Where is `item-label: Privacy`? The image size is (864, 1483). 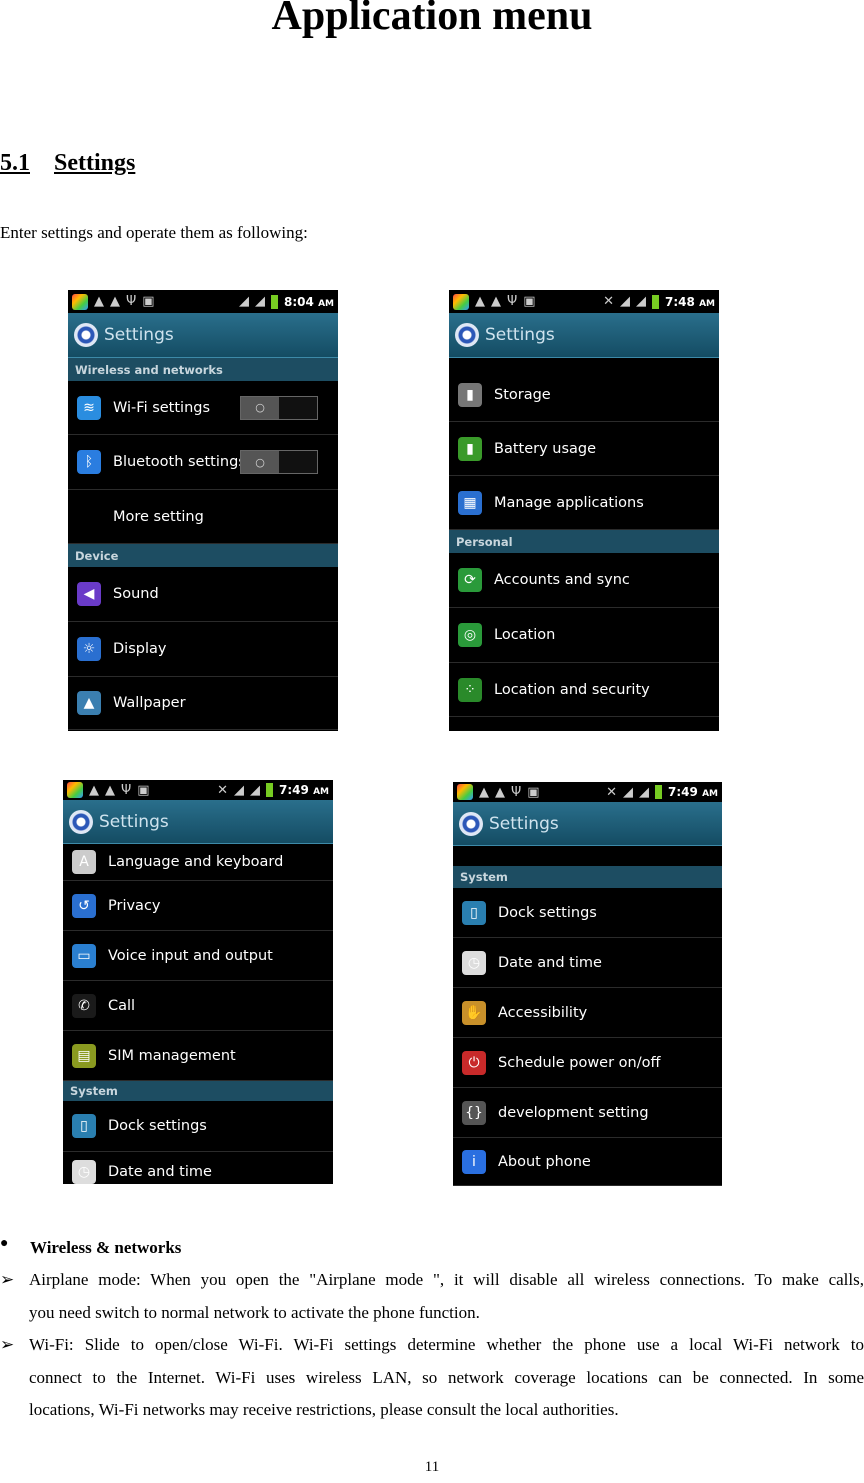 item-label: Privacy is located at coordinates (134, 905).